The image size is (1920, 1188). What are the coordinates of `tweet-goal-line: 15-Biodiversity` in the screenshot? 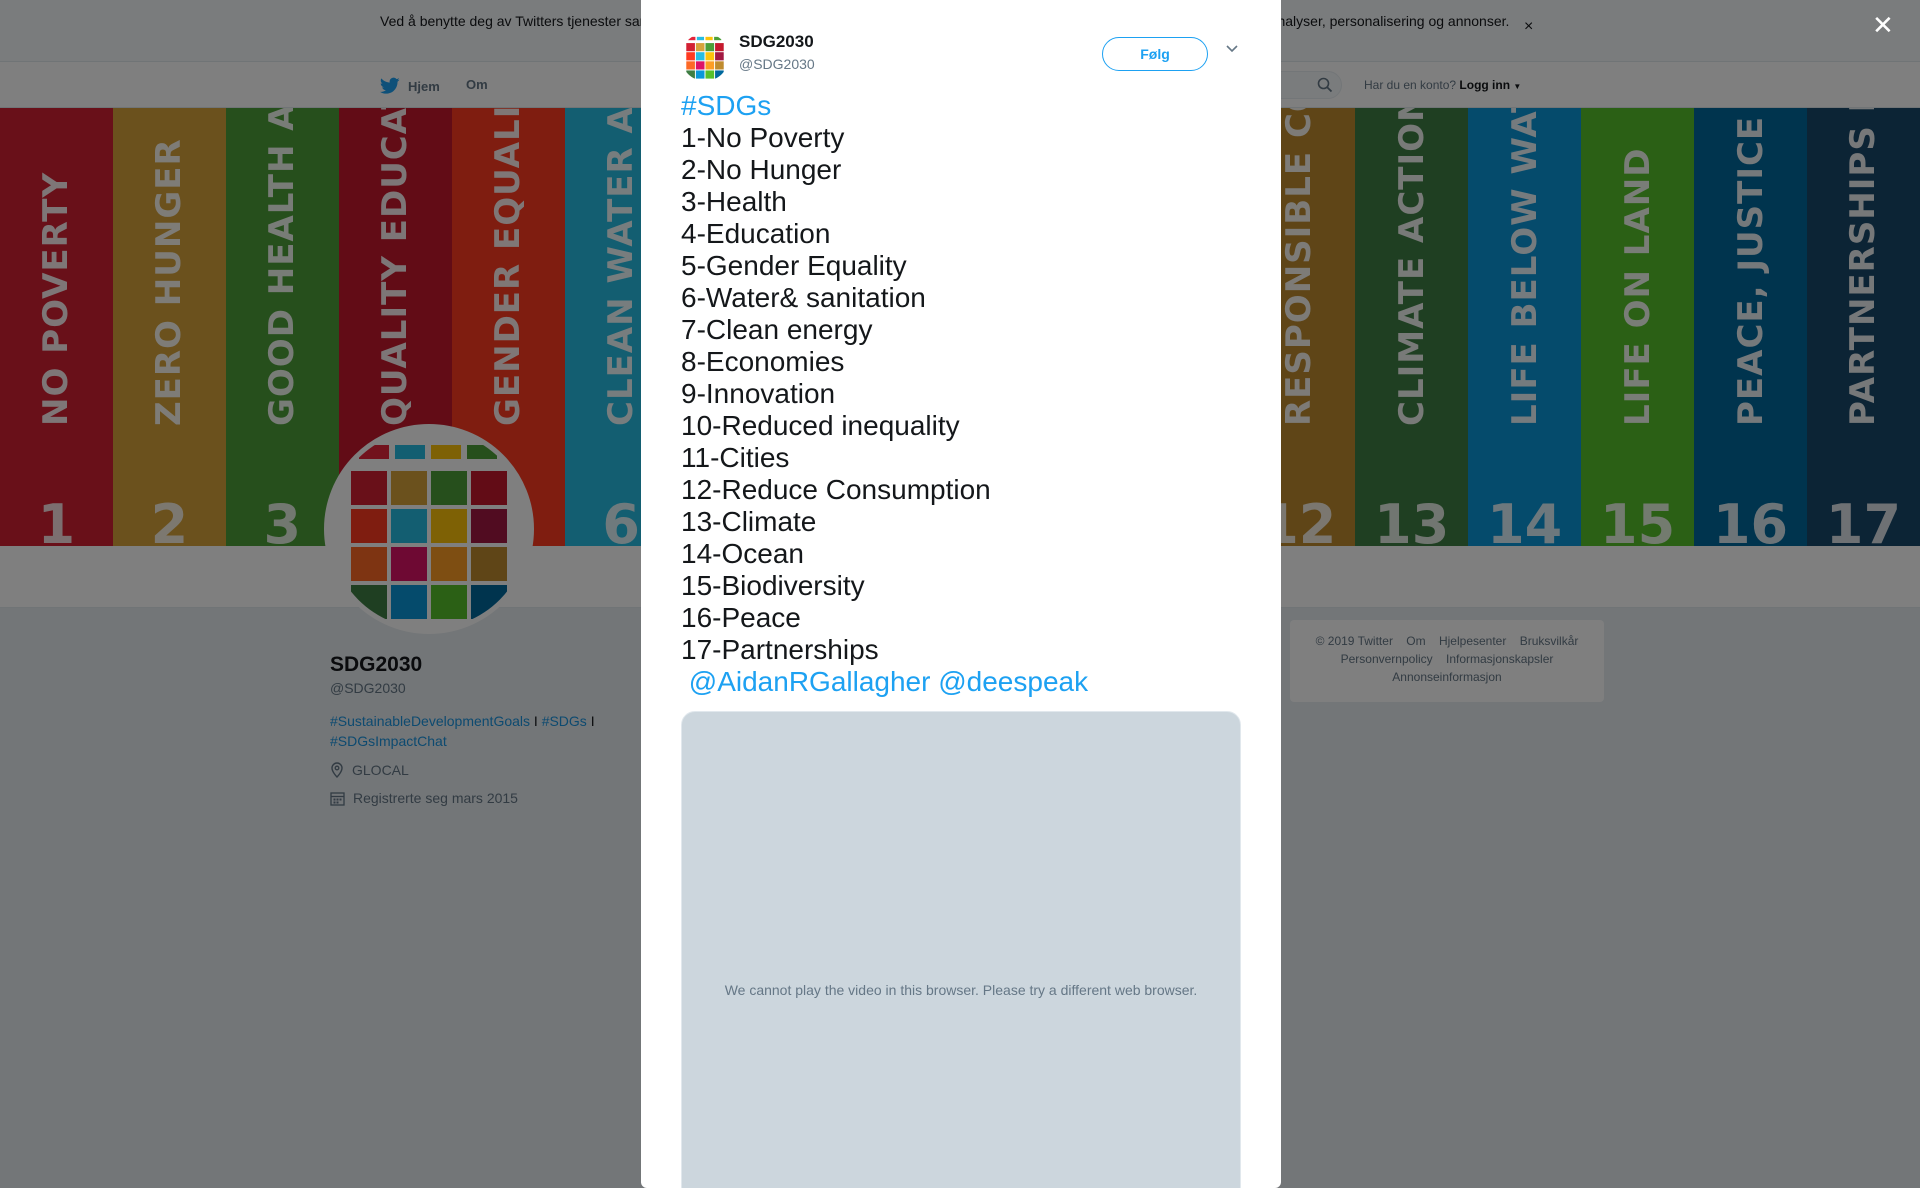 It's located at (773, 585).